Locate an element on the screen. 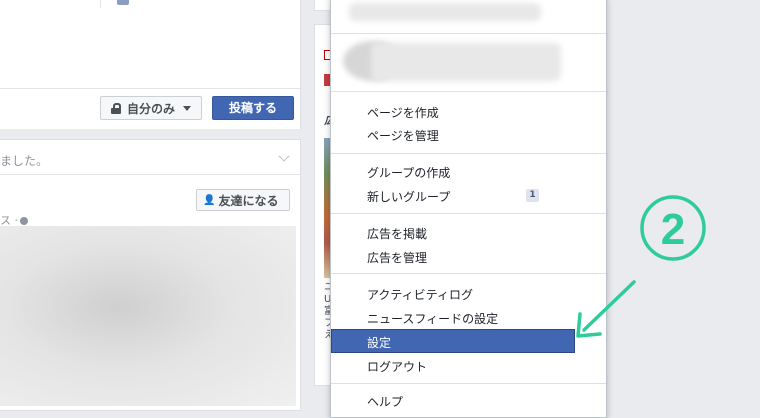 Image resolution: width=760 pixels, height=418 pixels. menu-item-manage-ads: 広告を管理 is located at coordinates (397, 257).